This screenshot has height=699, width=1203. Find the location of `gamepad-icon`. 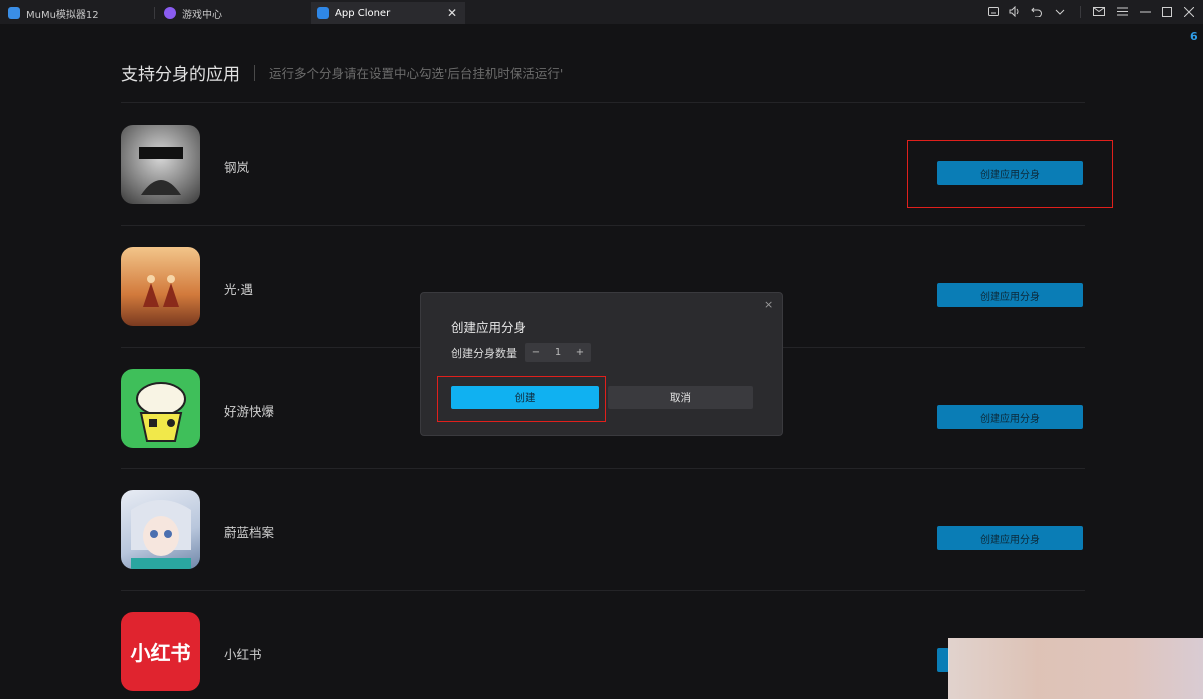

gamepad-icon is located at coordinates (170, 13).